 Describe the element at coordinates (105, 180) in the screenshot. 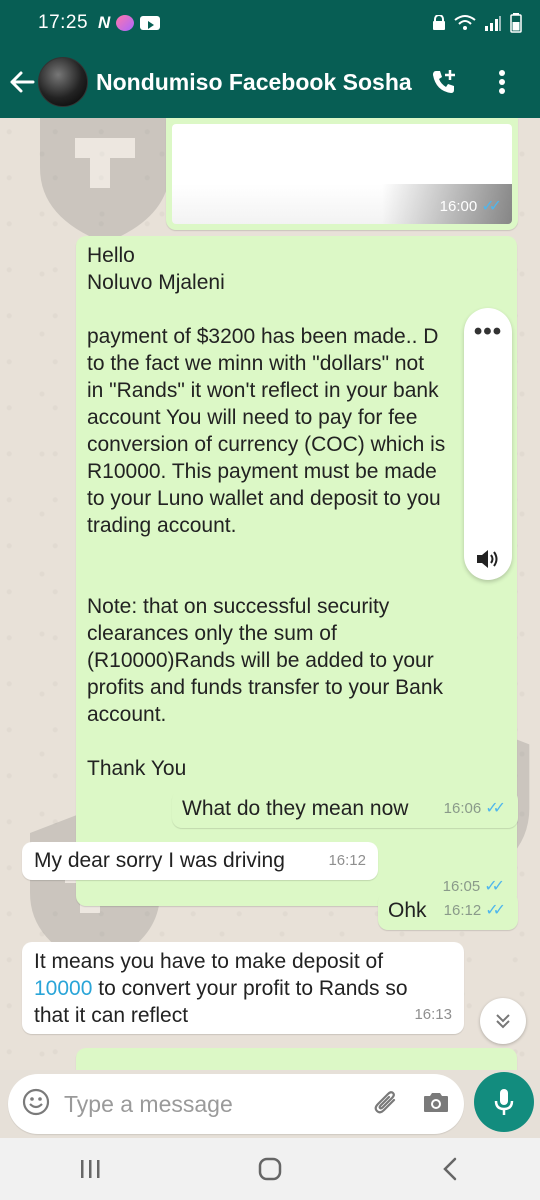

I see `shield-watermark-icon` at that location.